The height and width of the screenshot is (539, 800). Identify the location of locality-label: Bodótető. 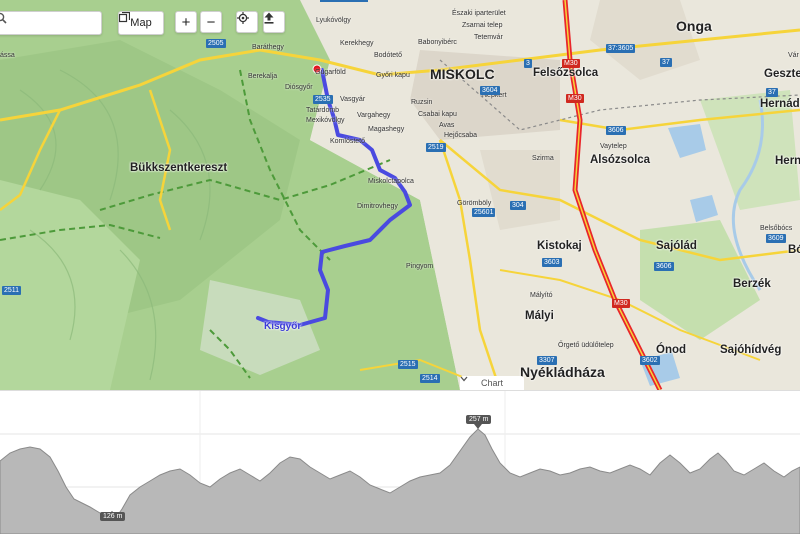
(388, 55).